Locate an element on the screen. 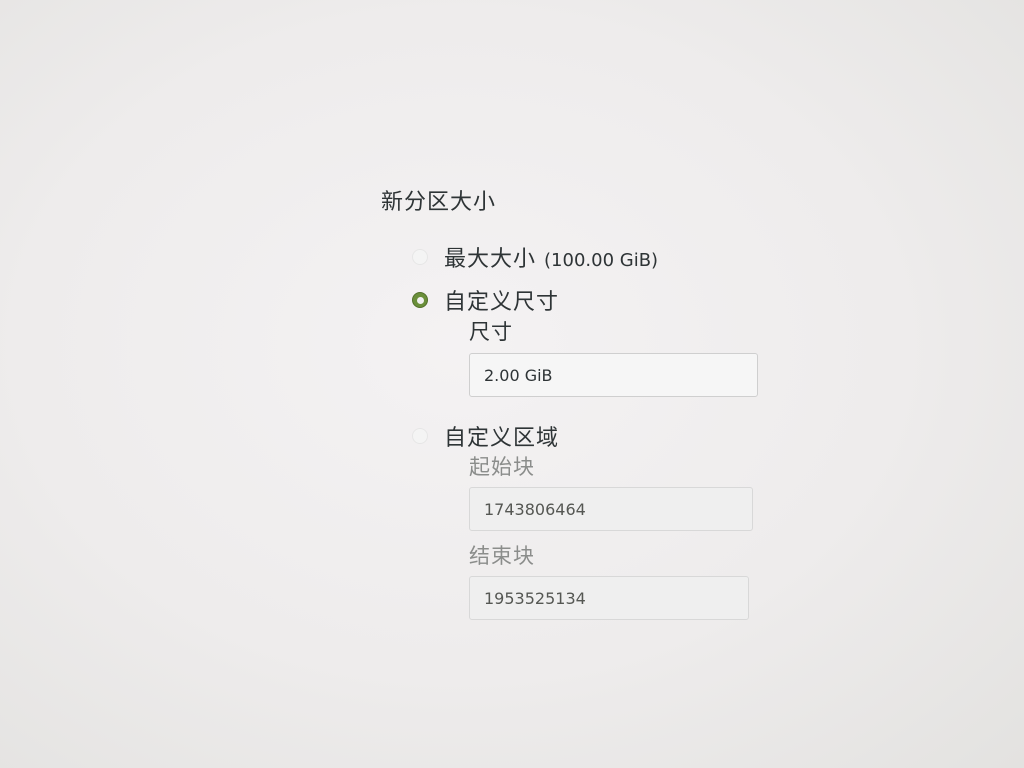 This screenshot has width=1024, height=768. radio-max-size: 最大大小 (100.00 GiB) is located at coordinates (535, 257).